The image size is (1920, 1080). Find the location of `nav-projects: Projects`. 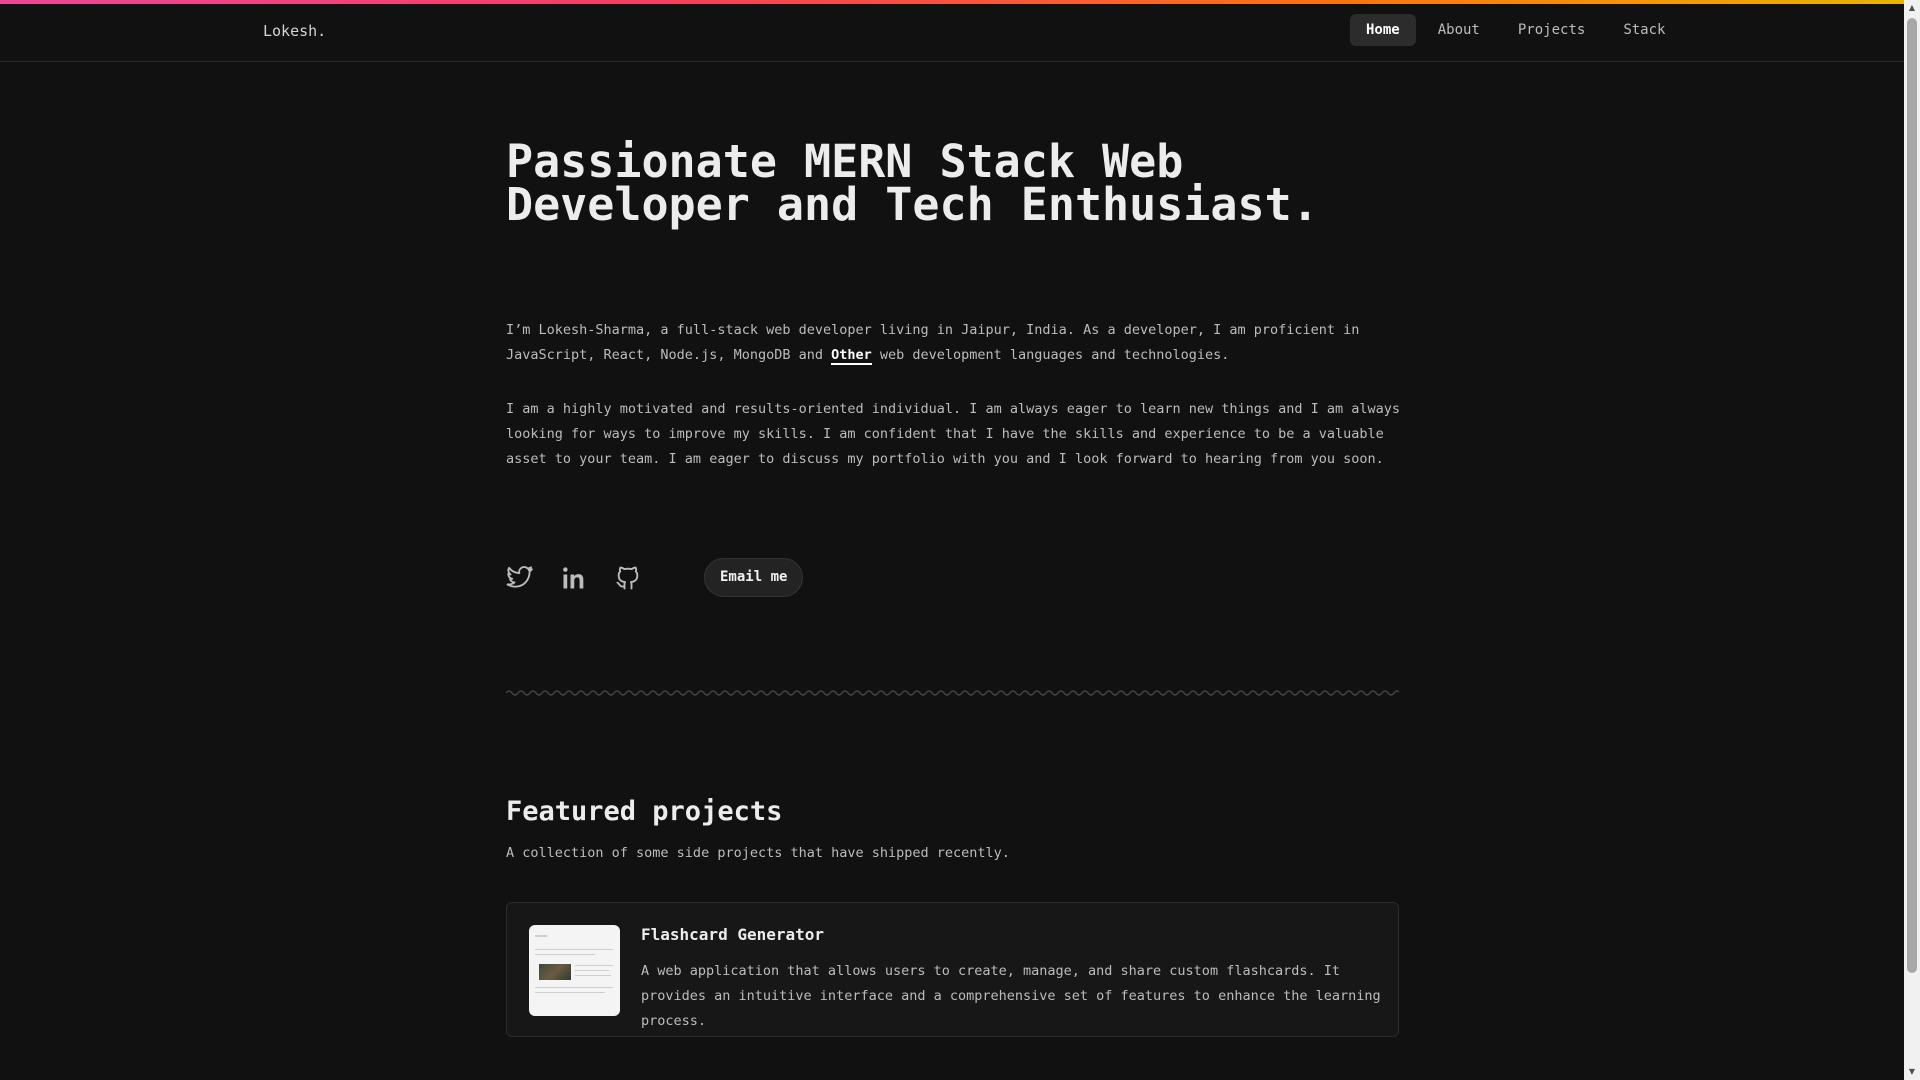

nav-projects: Projects is located at coordinates (1551, 30).